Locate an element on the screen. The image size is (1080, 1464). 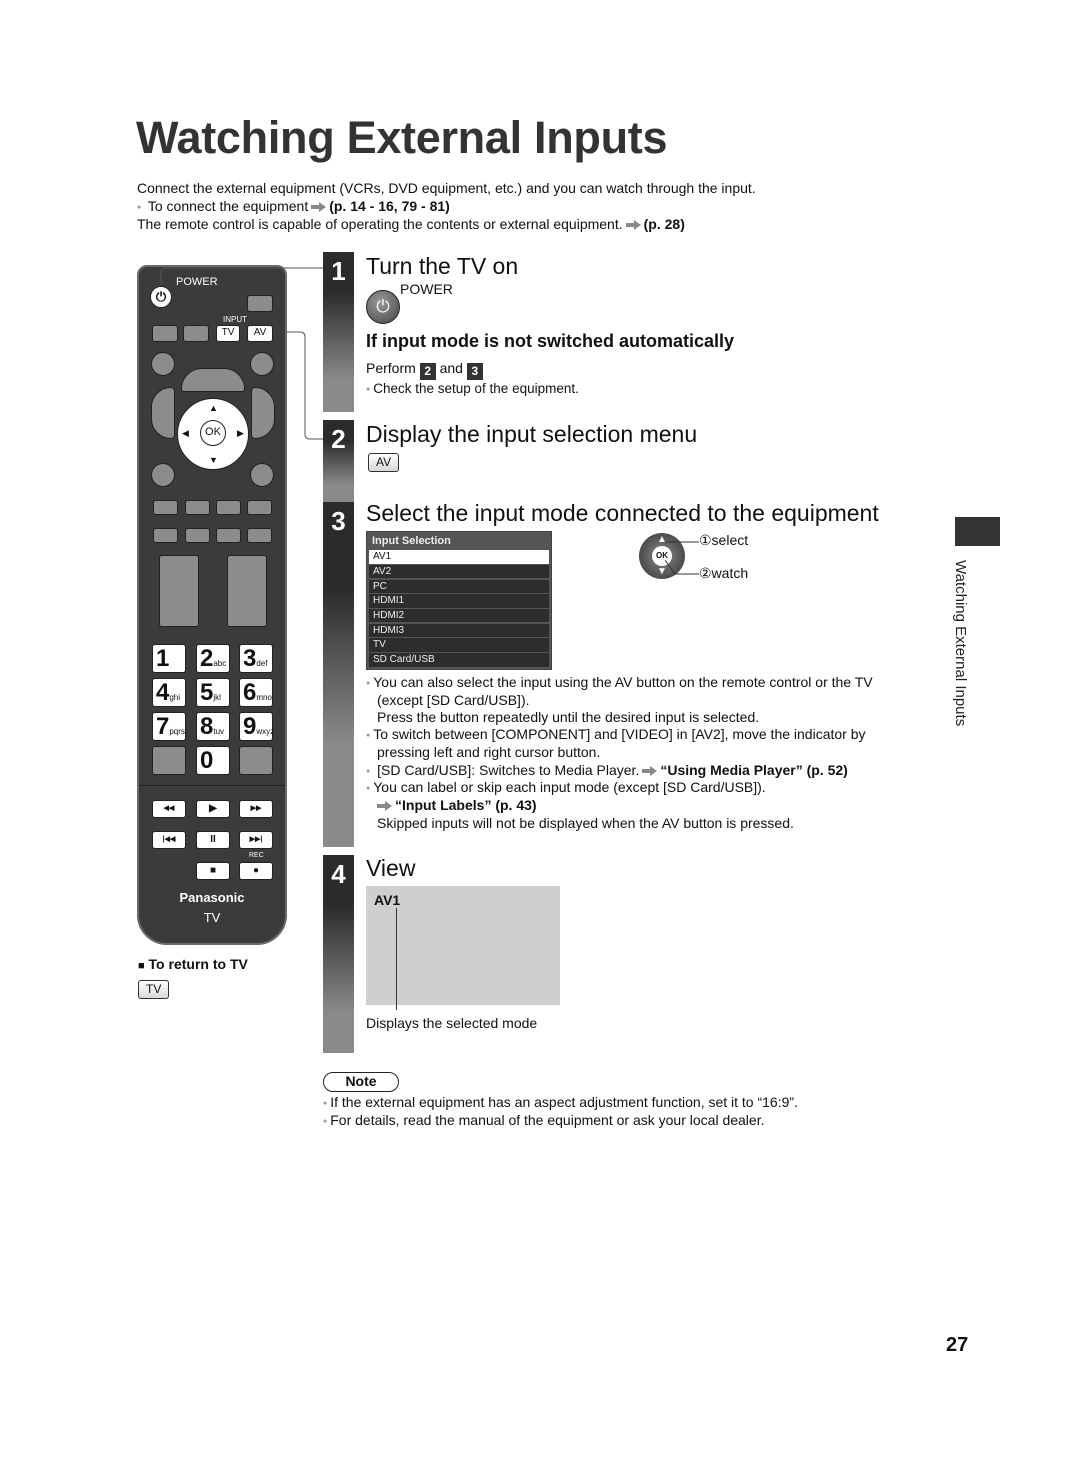
step-3-ref: “Input Labels” (p. 43) is located at coordinates (455, 806).